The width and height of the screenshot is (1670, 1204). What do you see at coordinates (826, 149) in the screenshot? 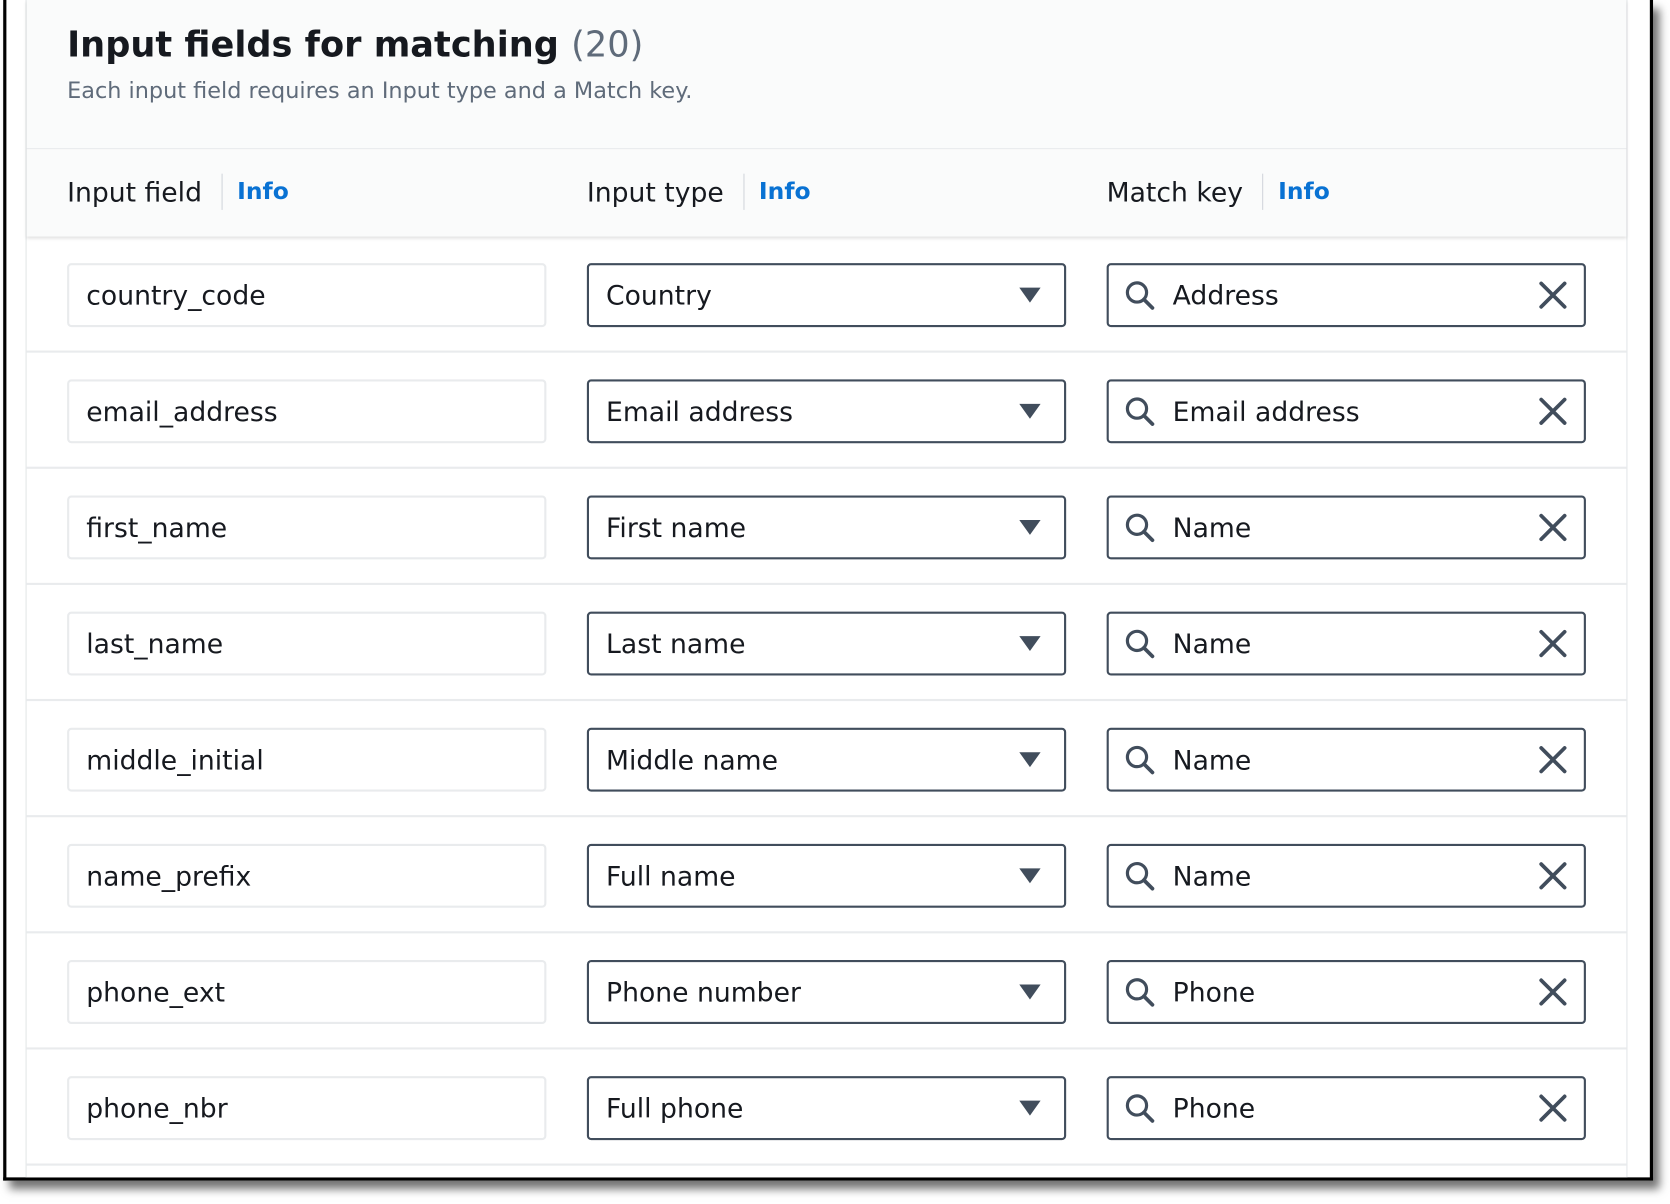
I see `header-divider` at bounding box center [826, 149].